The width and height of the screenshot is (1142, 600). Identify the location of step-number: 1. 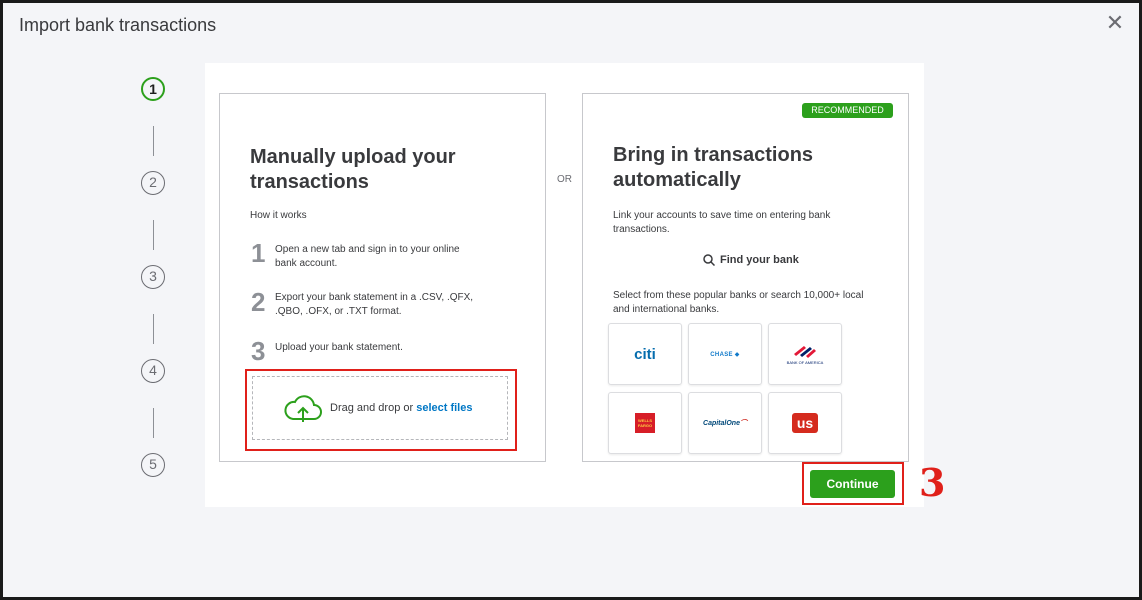
(258, 253).